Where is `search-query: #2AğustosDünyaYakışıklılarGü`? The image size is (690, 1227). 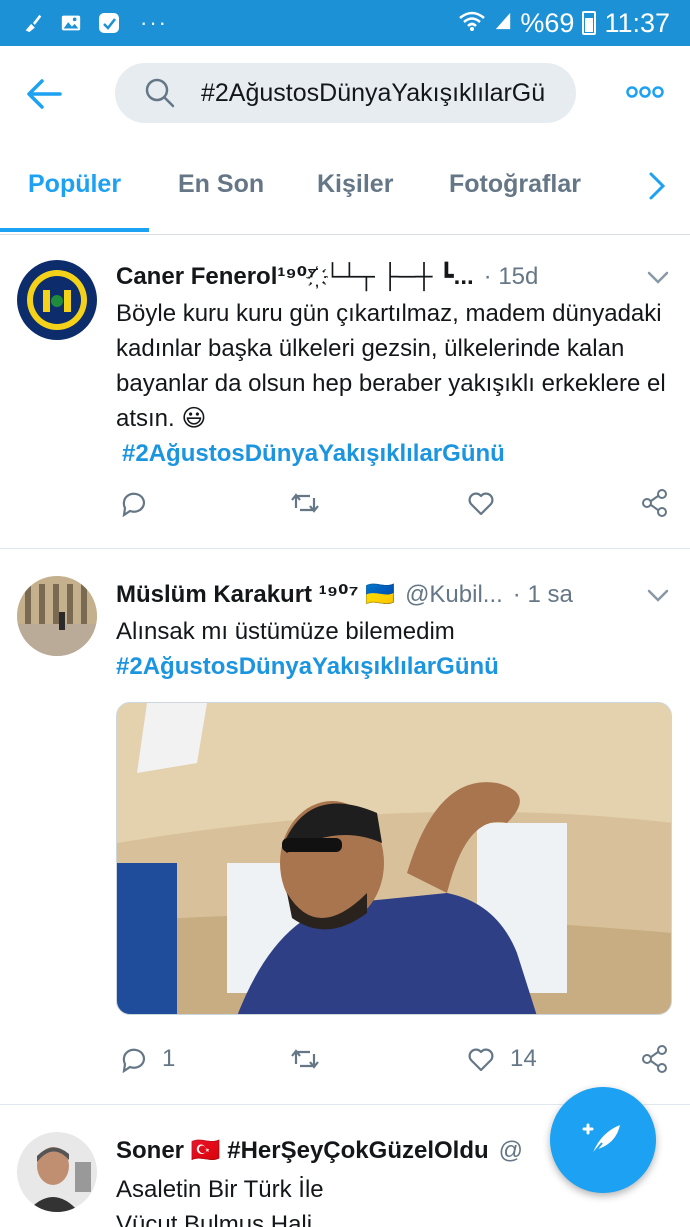 search-query: #2AğustosDünyaYakışıklılarGü is located at coordinates (373, 93).